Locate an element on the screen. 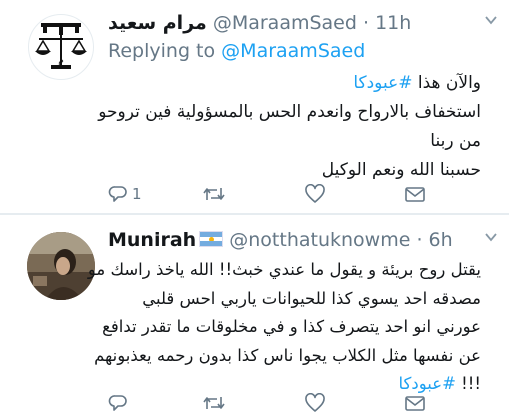  tweet-actions: 1 is located at coordinates (293, 194).